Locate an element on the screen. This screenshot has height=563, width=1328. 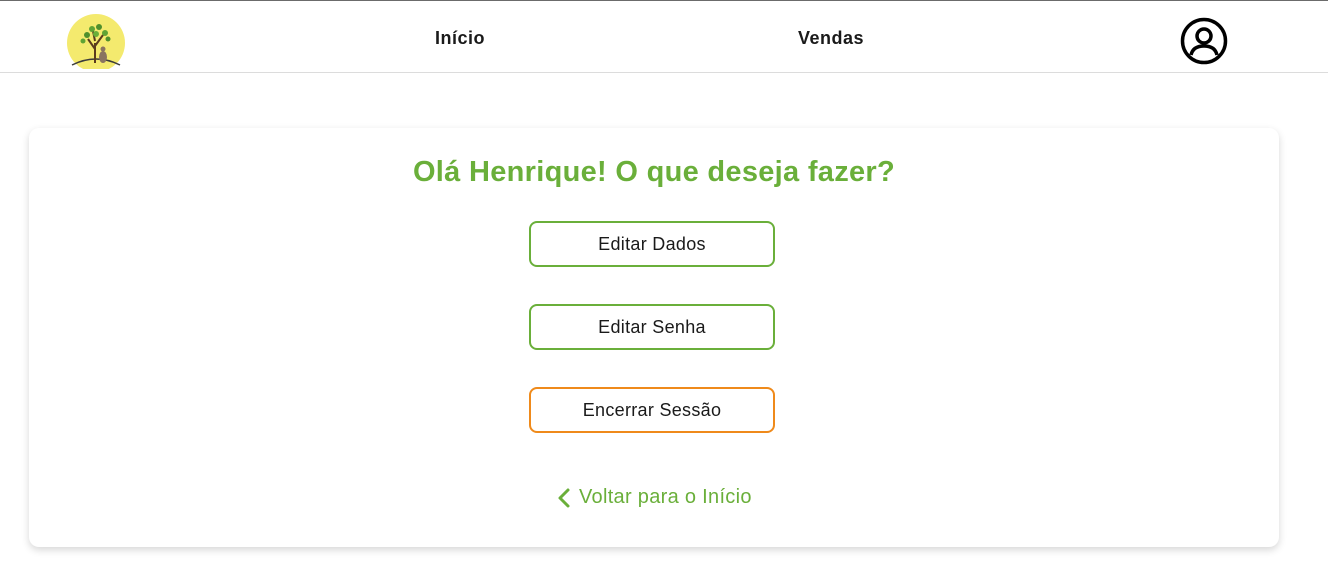
nav-link-vendas: Vendas is located at coordinates (831, 38).